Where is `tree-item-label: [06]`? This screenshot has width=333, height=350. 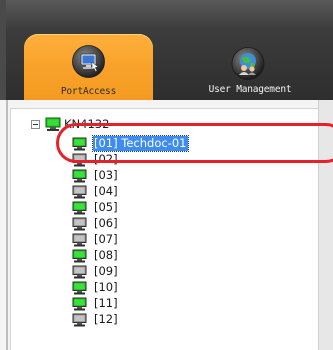
tree-item-label: [06] is located at coordinates (106, 223).